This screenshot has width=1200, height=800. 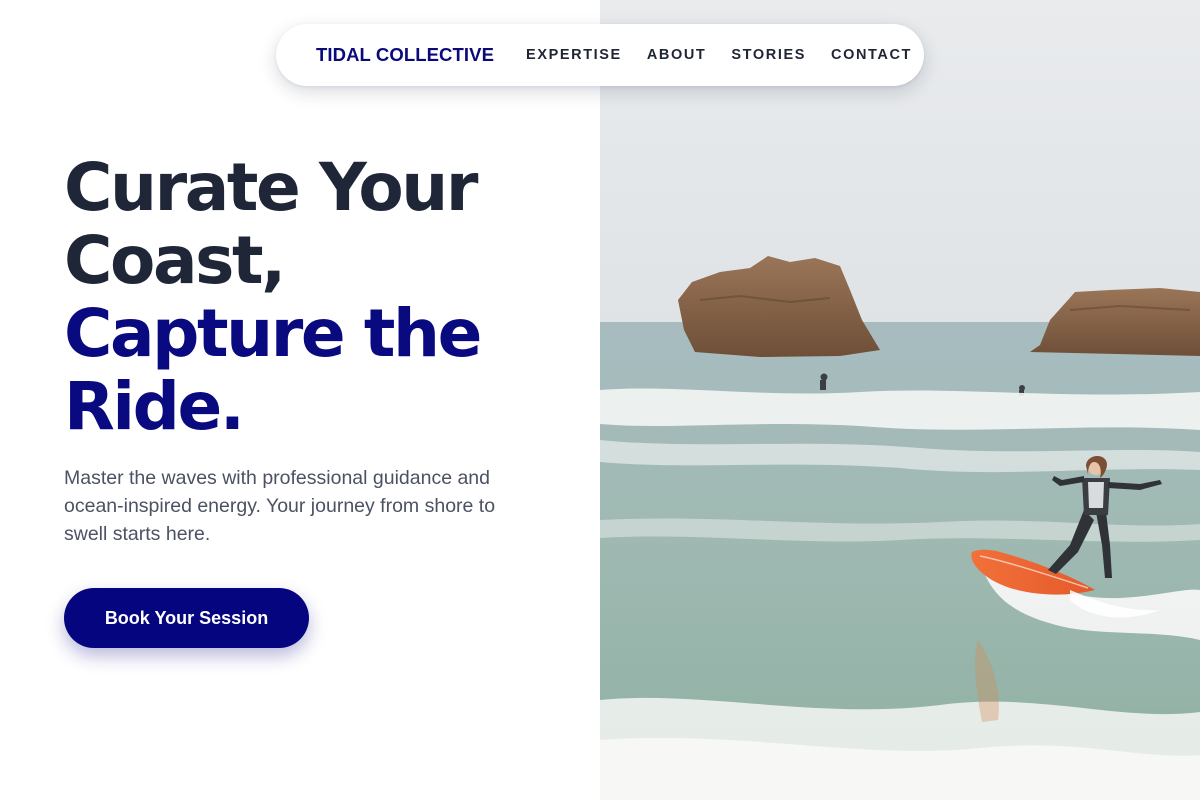 I want to click on nav-link-contact: CONTACT, so click(x=871, y=55).